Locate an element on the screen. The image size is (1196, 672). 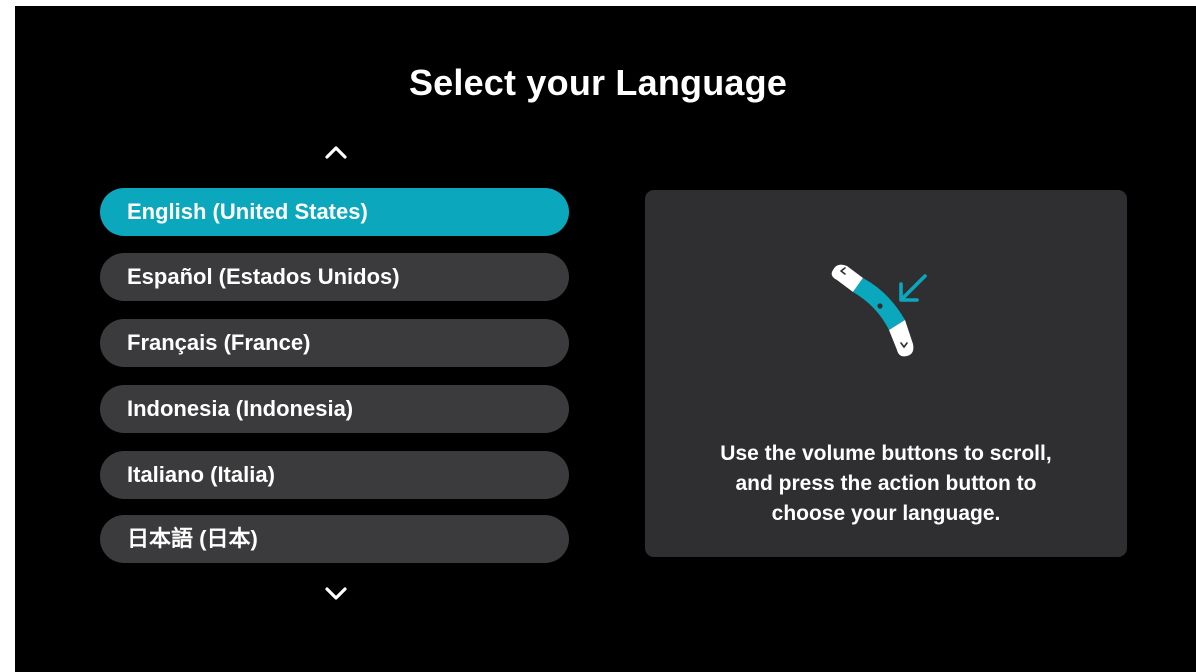
chevron-up-icon is located at coordinates (336, 152).